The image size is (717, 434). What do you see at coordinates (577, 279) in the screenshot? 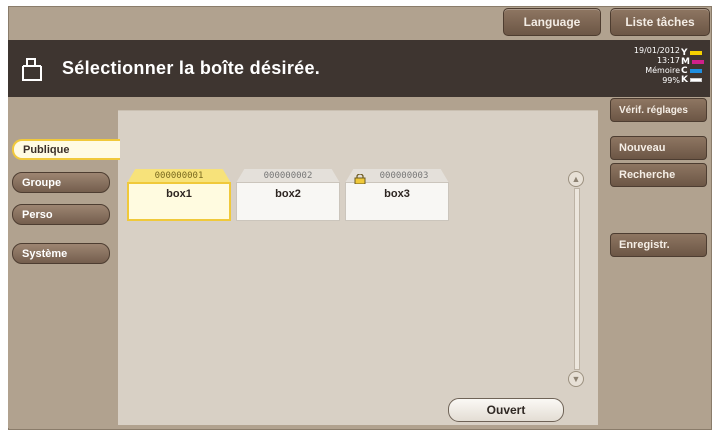
I see `scrollbar-track` at bounding box center [577, 279].